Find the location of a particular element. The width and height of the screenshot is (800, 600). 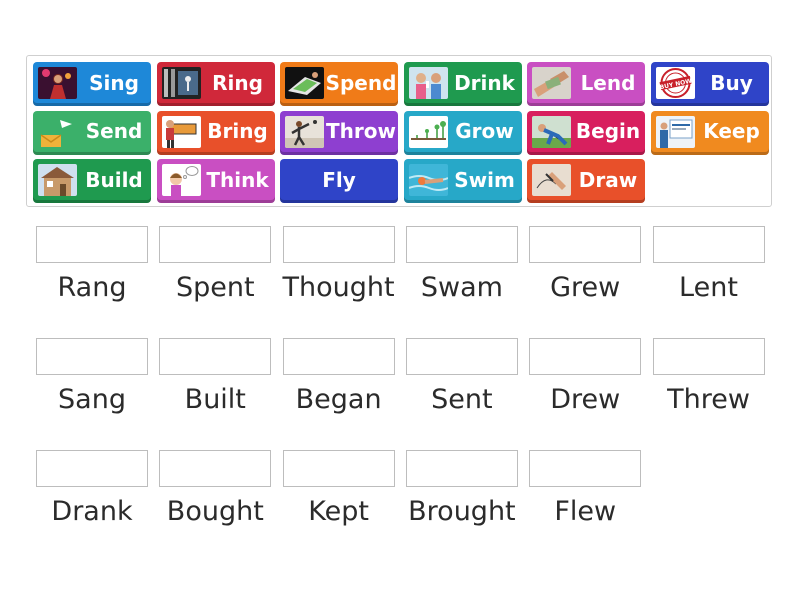

tile-label: Ring is located at coordinates (237, 82).